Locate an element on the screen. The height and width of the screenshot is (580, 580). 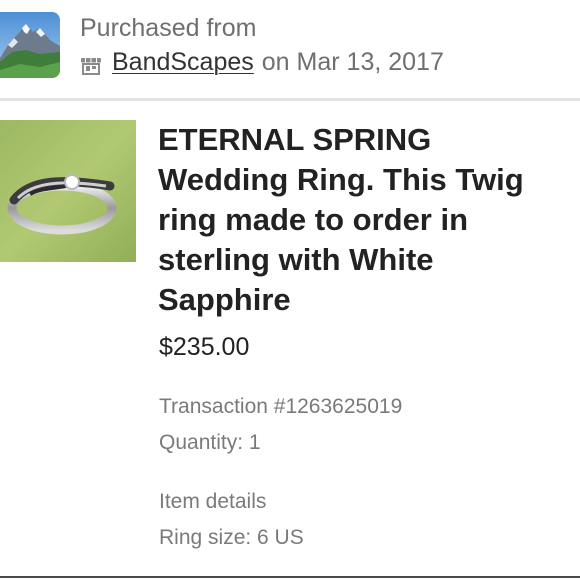
date-value: Mar 13, 2017 is located at coordinates (370, 62).